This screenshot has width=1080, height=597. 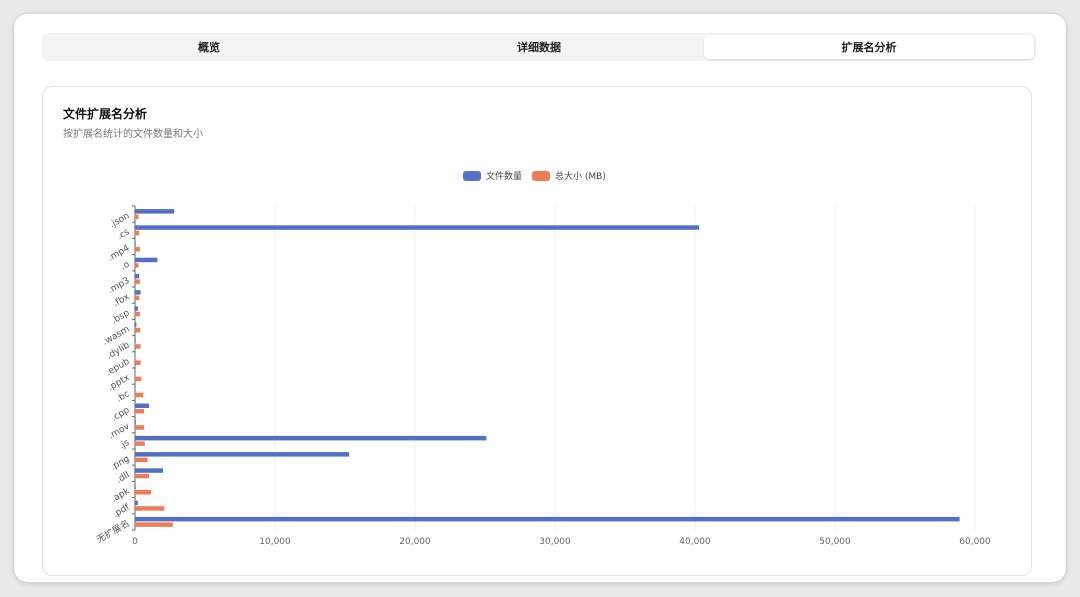 What do you see at coordinates (119, 431) in the screenshot?
I see `y-category-label: .mov` at bounding box center [119, 431].